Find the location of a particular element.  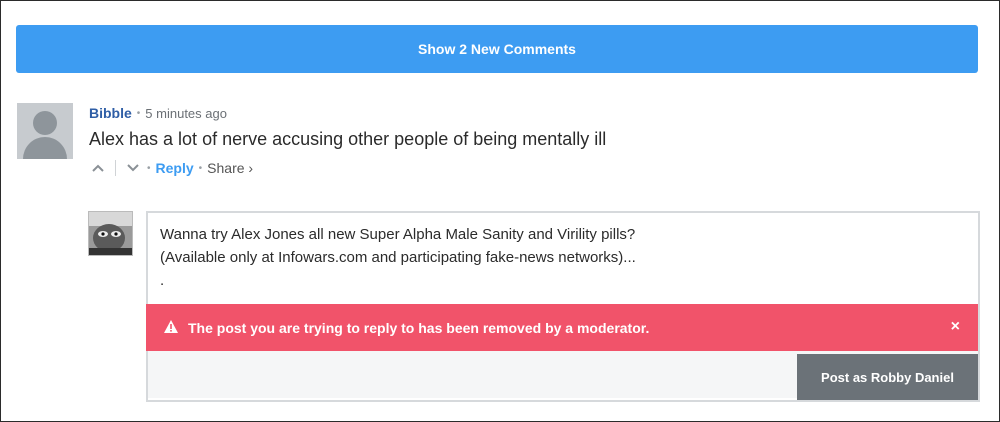

current-user-avatar is located at coordinates (110, 233).